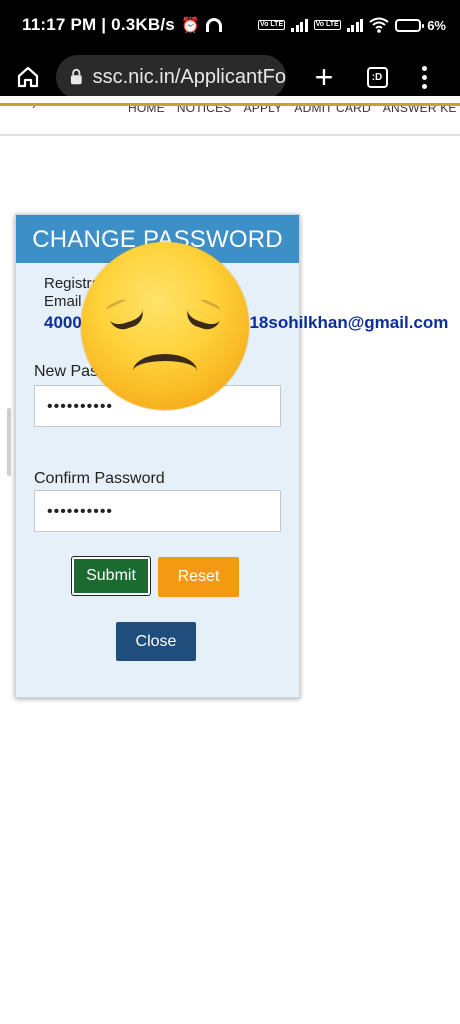 This screenshot has width=460, height=1024. I want to click on close-button: Close, so click(156, 641).